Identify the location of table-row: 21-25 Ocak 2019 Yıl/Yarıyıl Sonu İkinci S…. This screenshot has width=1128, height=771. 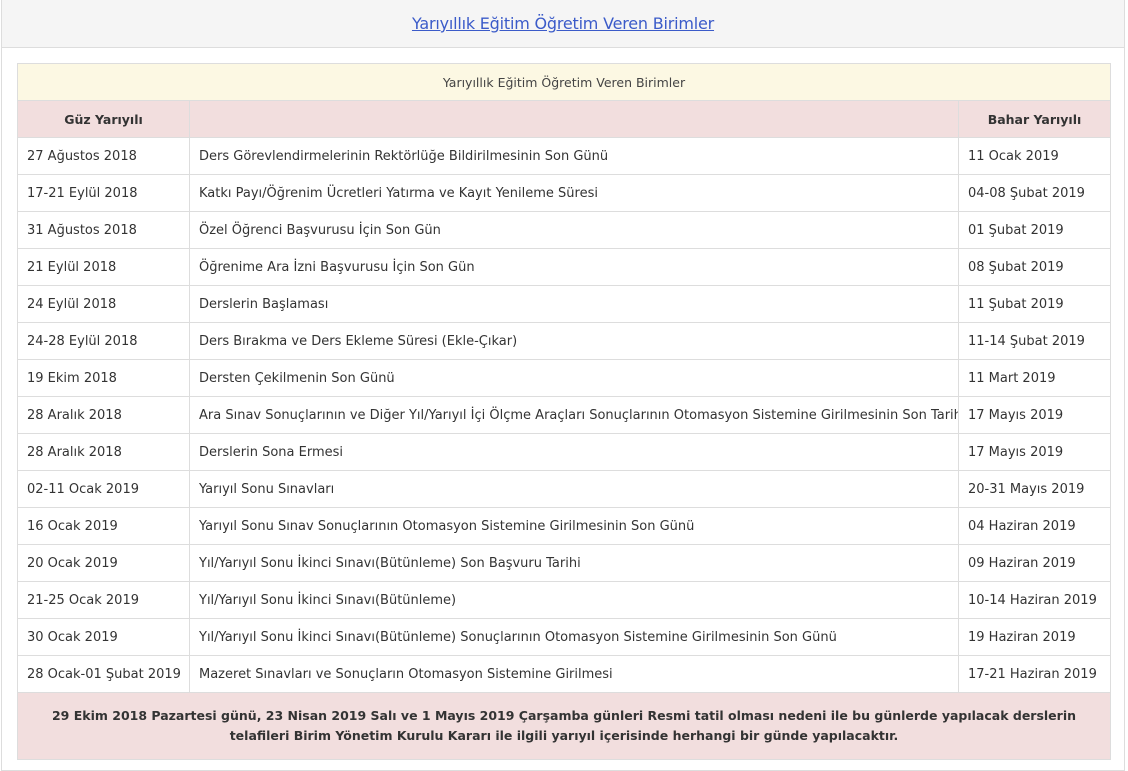
(564, 600).